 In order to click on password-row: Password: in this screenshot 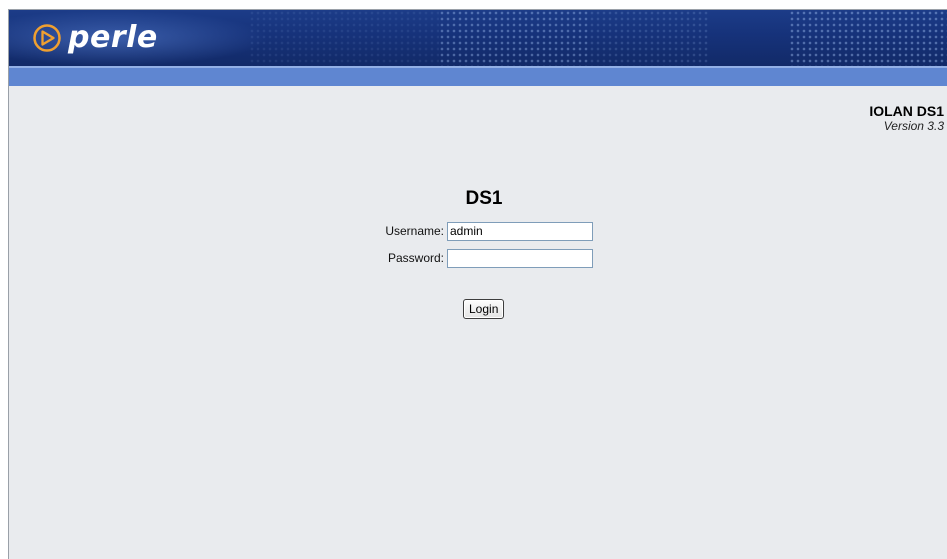, I will do `click(487, 258)`.